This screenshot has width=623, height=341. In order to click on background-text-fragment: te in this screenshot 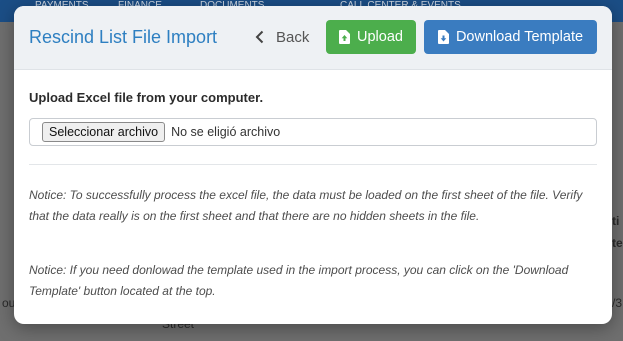, I will do `click(617, 243)`.